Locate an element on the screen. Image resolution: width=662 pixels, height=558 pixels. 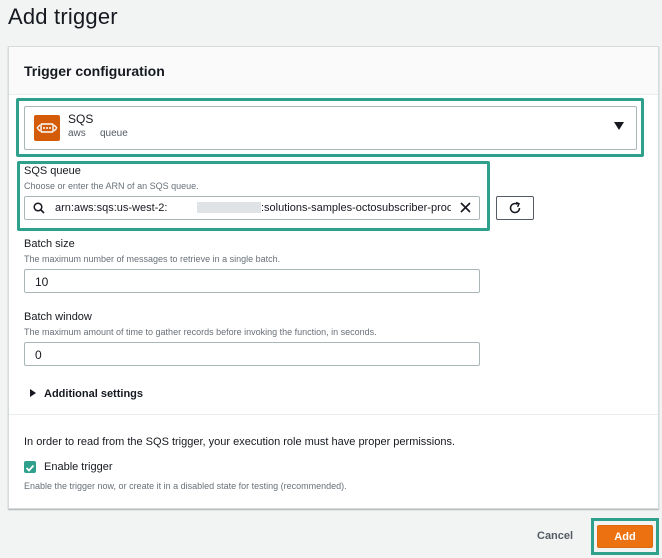
sqs-queue-label: SQS queue is located at coordinates (52, 171).